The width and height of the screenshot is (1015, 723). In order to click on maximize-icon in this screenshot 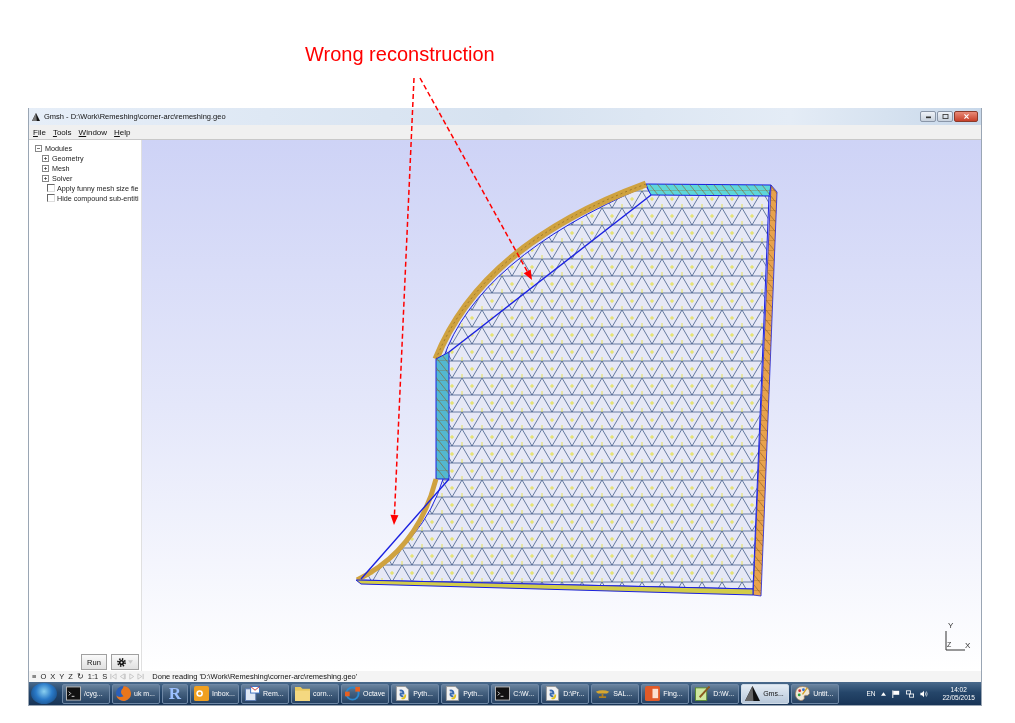, I will do `click(945, 116)`.